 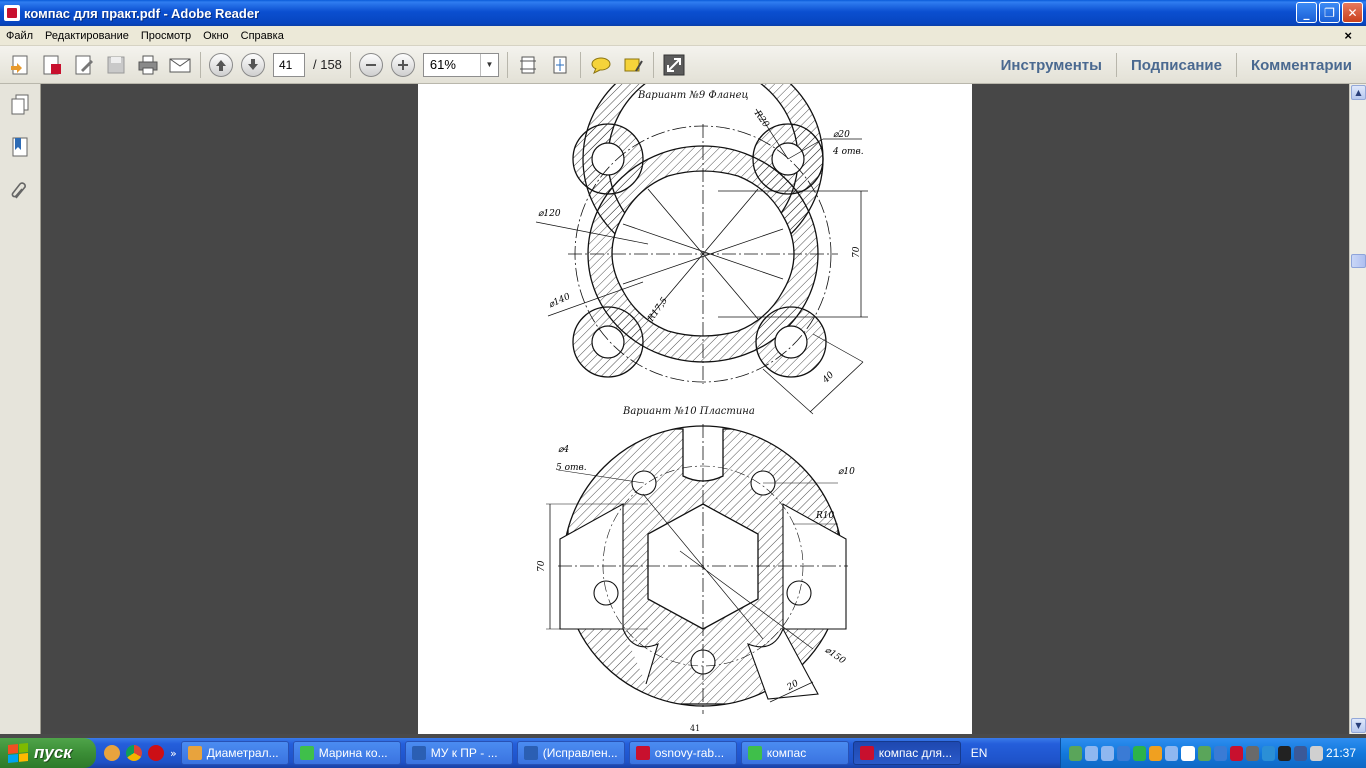 What do you see at coordinates (1341, 753) in the screenshot?
I see `clock: 21:37` at bounding box center [1341, 753].